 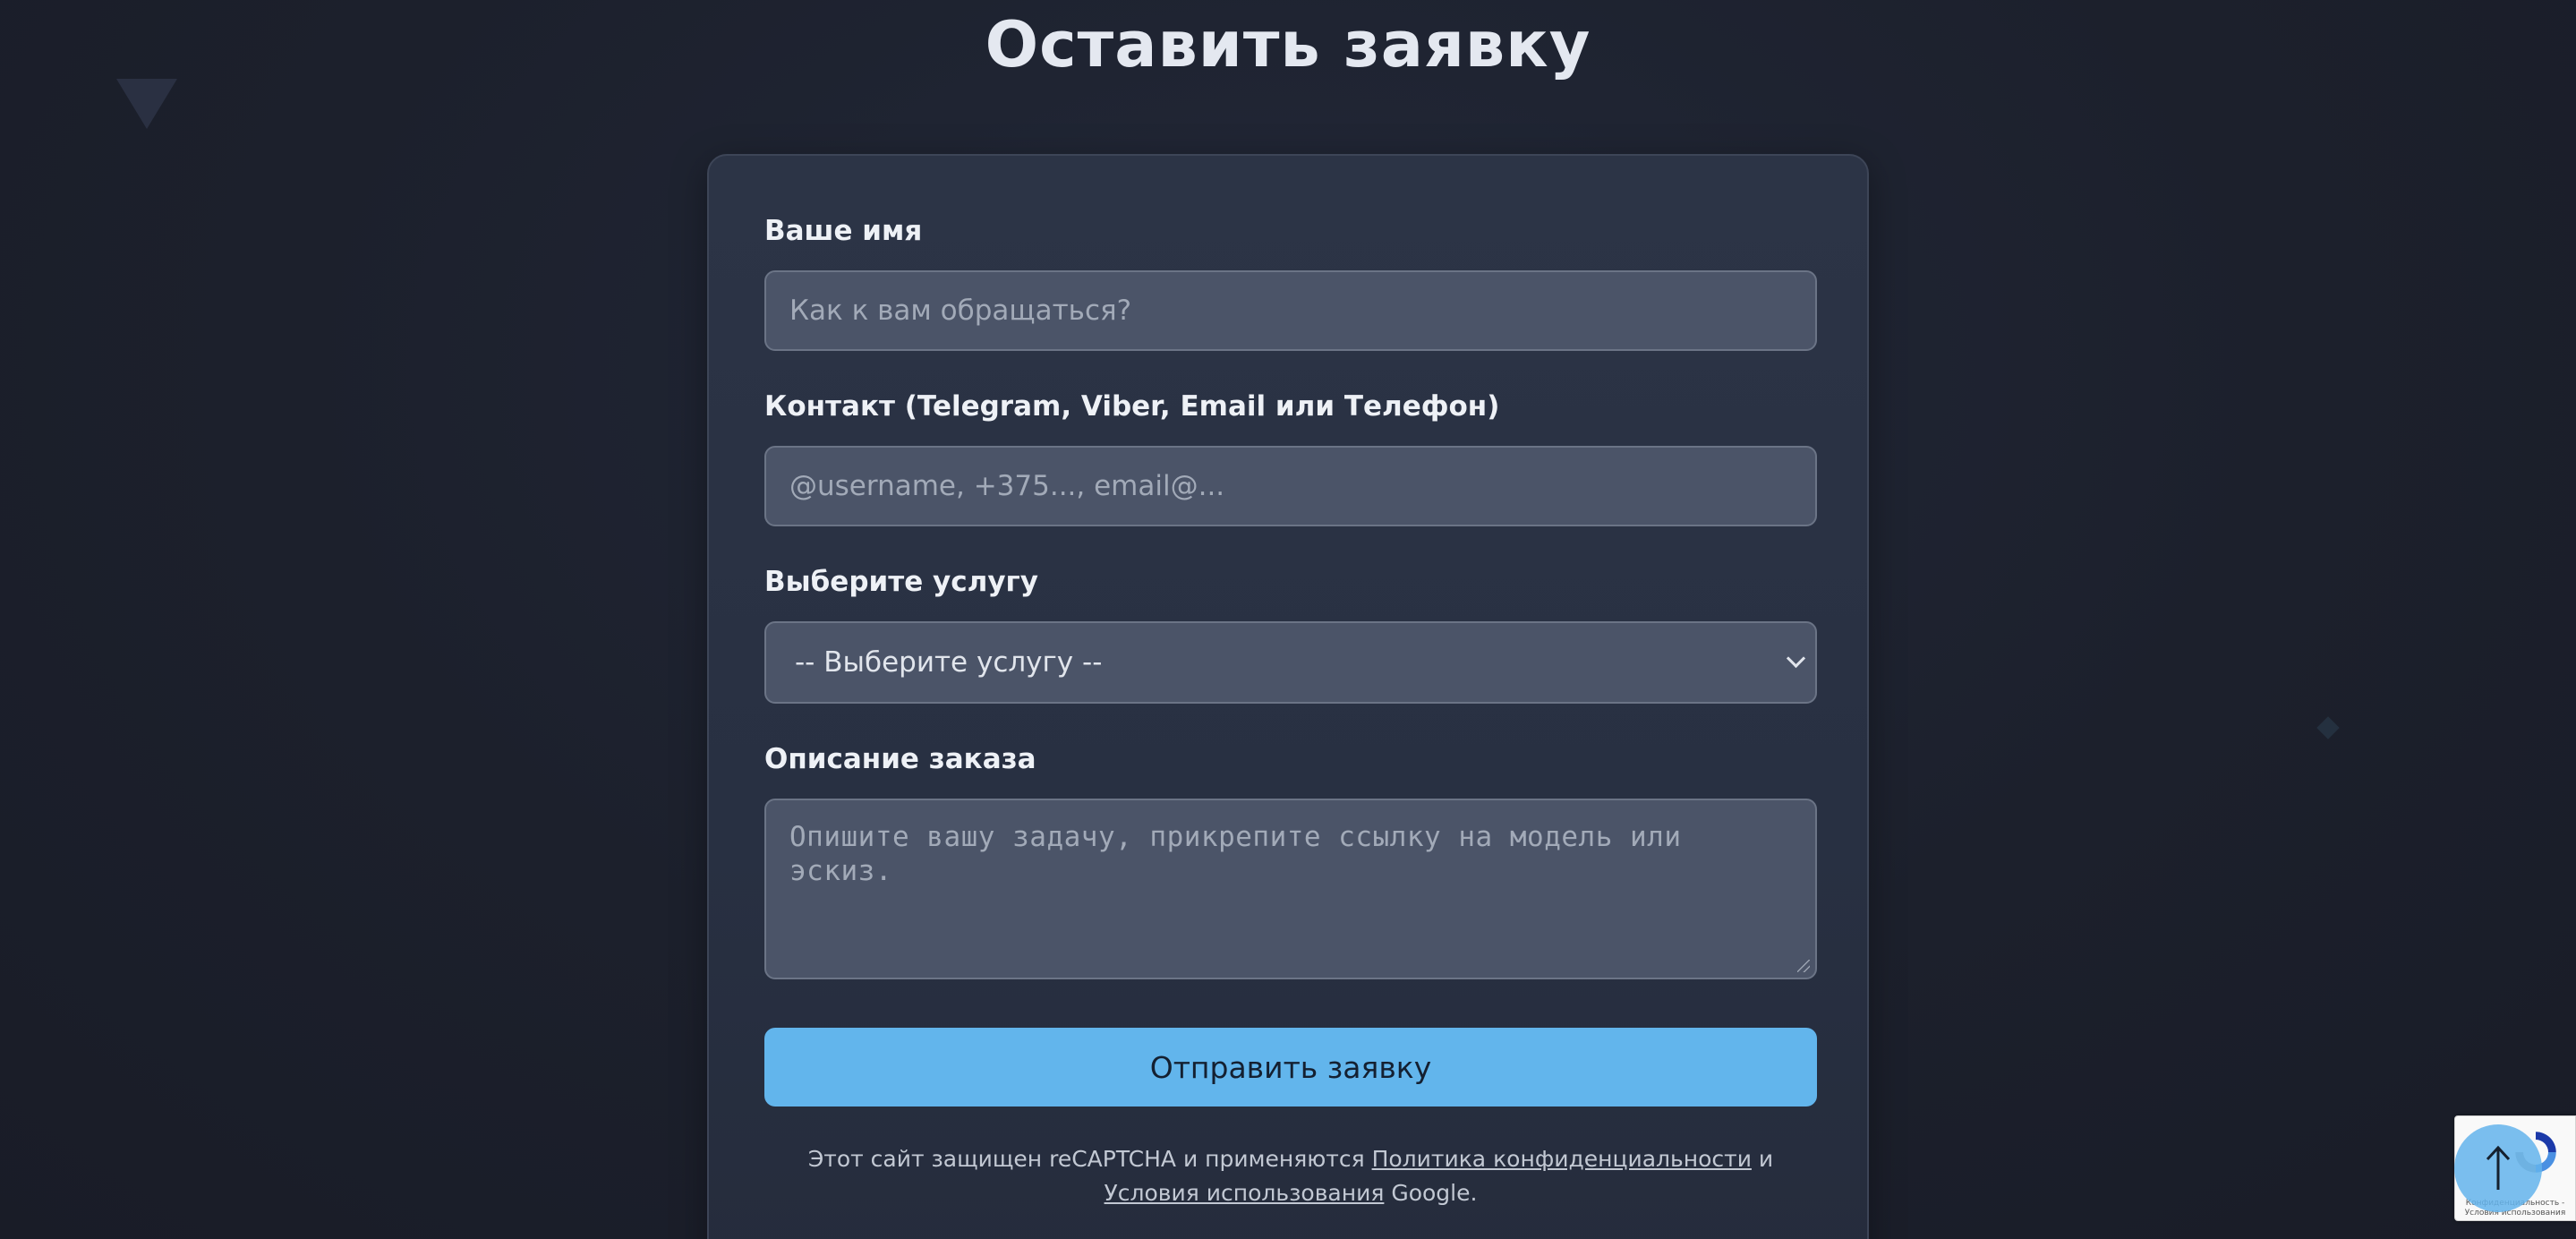 What do you see at coordinates (1290, 662) in the screenshot?
I see `service-select: -- Выберите услугу --` at bounding box center [1290, 662].